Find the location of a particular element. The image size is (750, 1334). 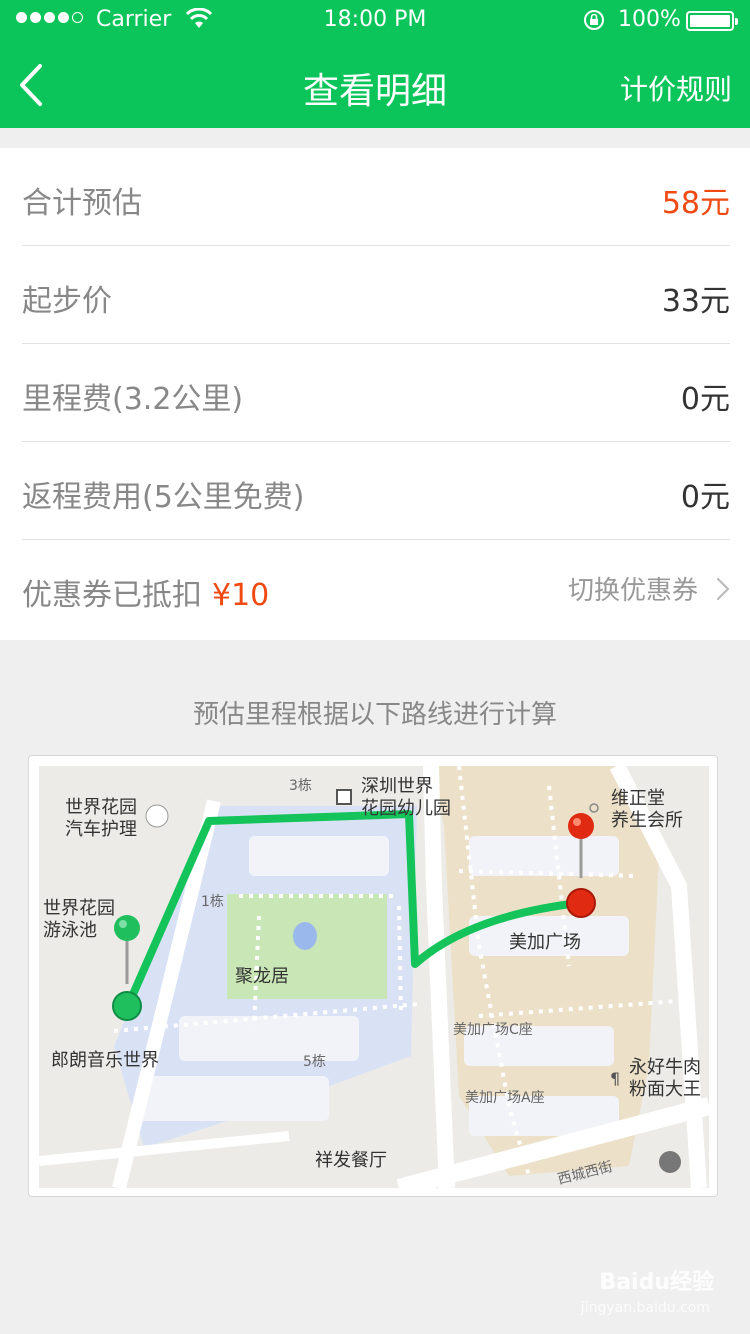

map-label-b1: 1栋 is located at coordinates (212, 901).